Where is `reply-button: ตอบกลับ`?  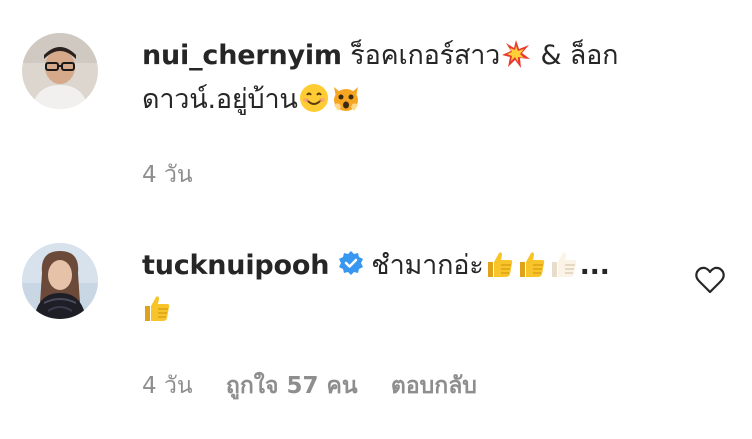
reply-button: ตอบกลับ is located at coordinates (434, 386).